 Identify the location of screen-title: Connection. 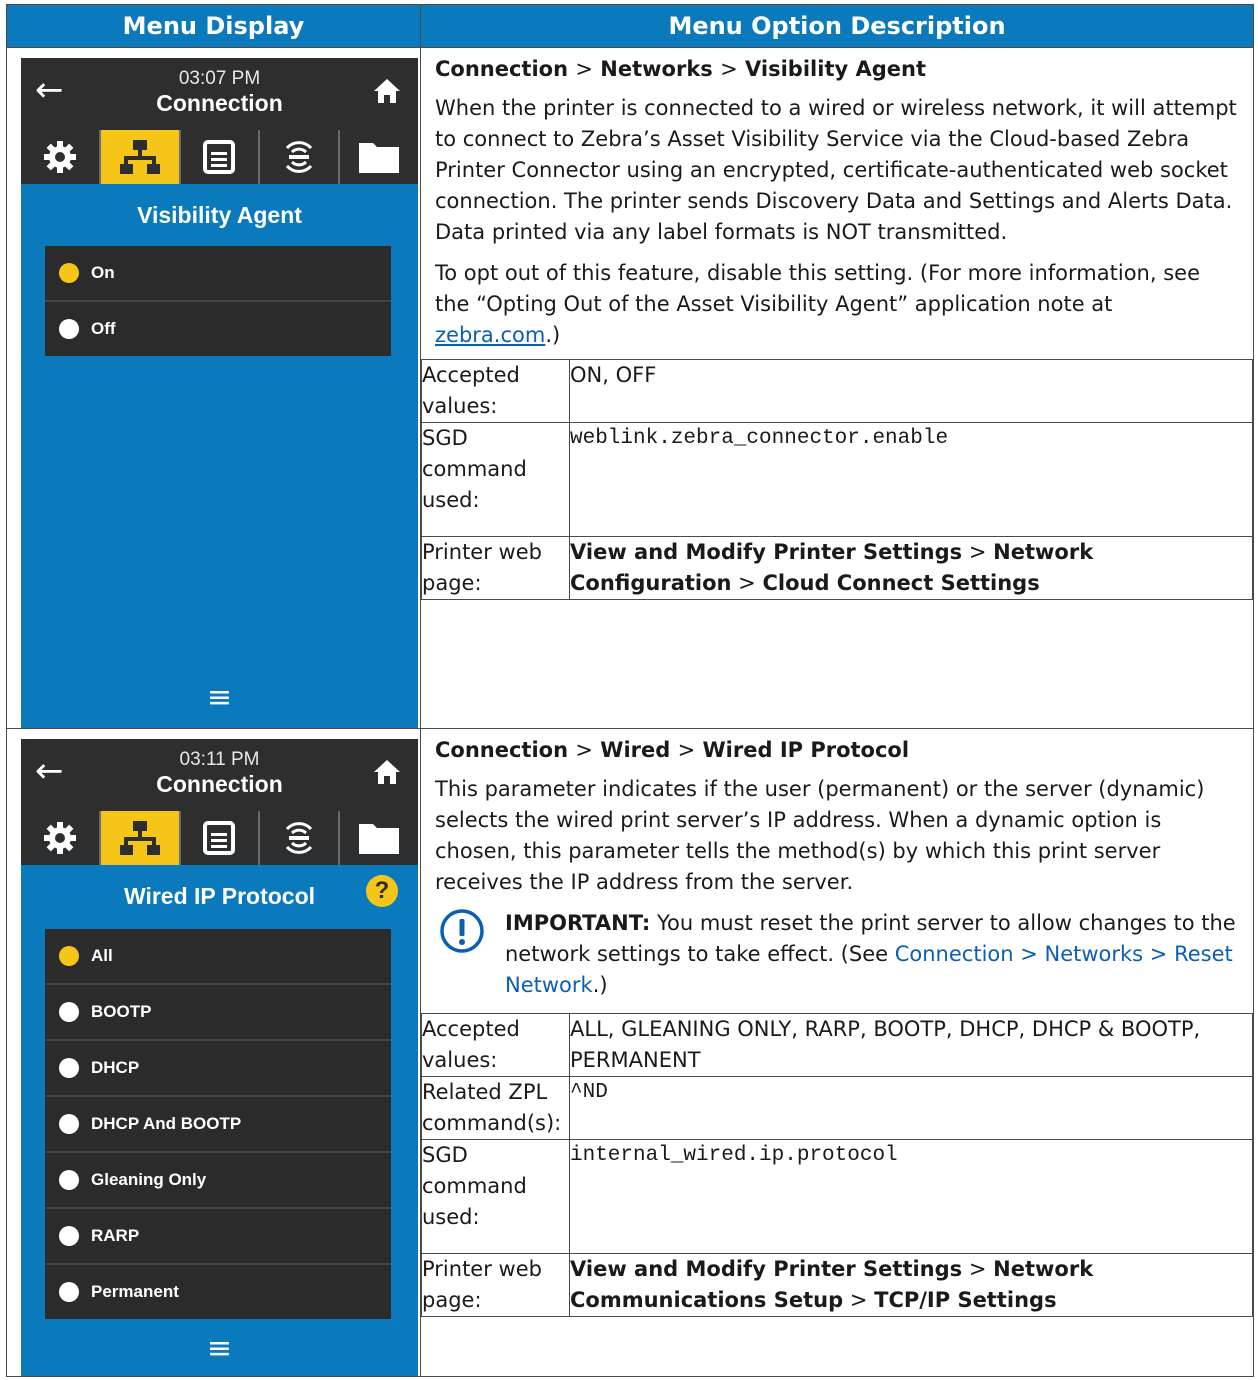
(219, 103).